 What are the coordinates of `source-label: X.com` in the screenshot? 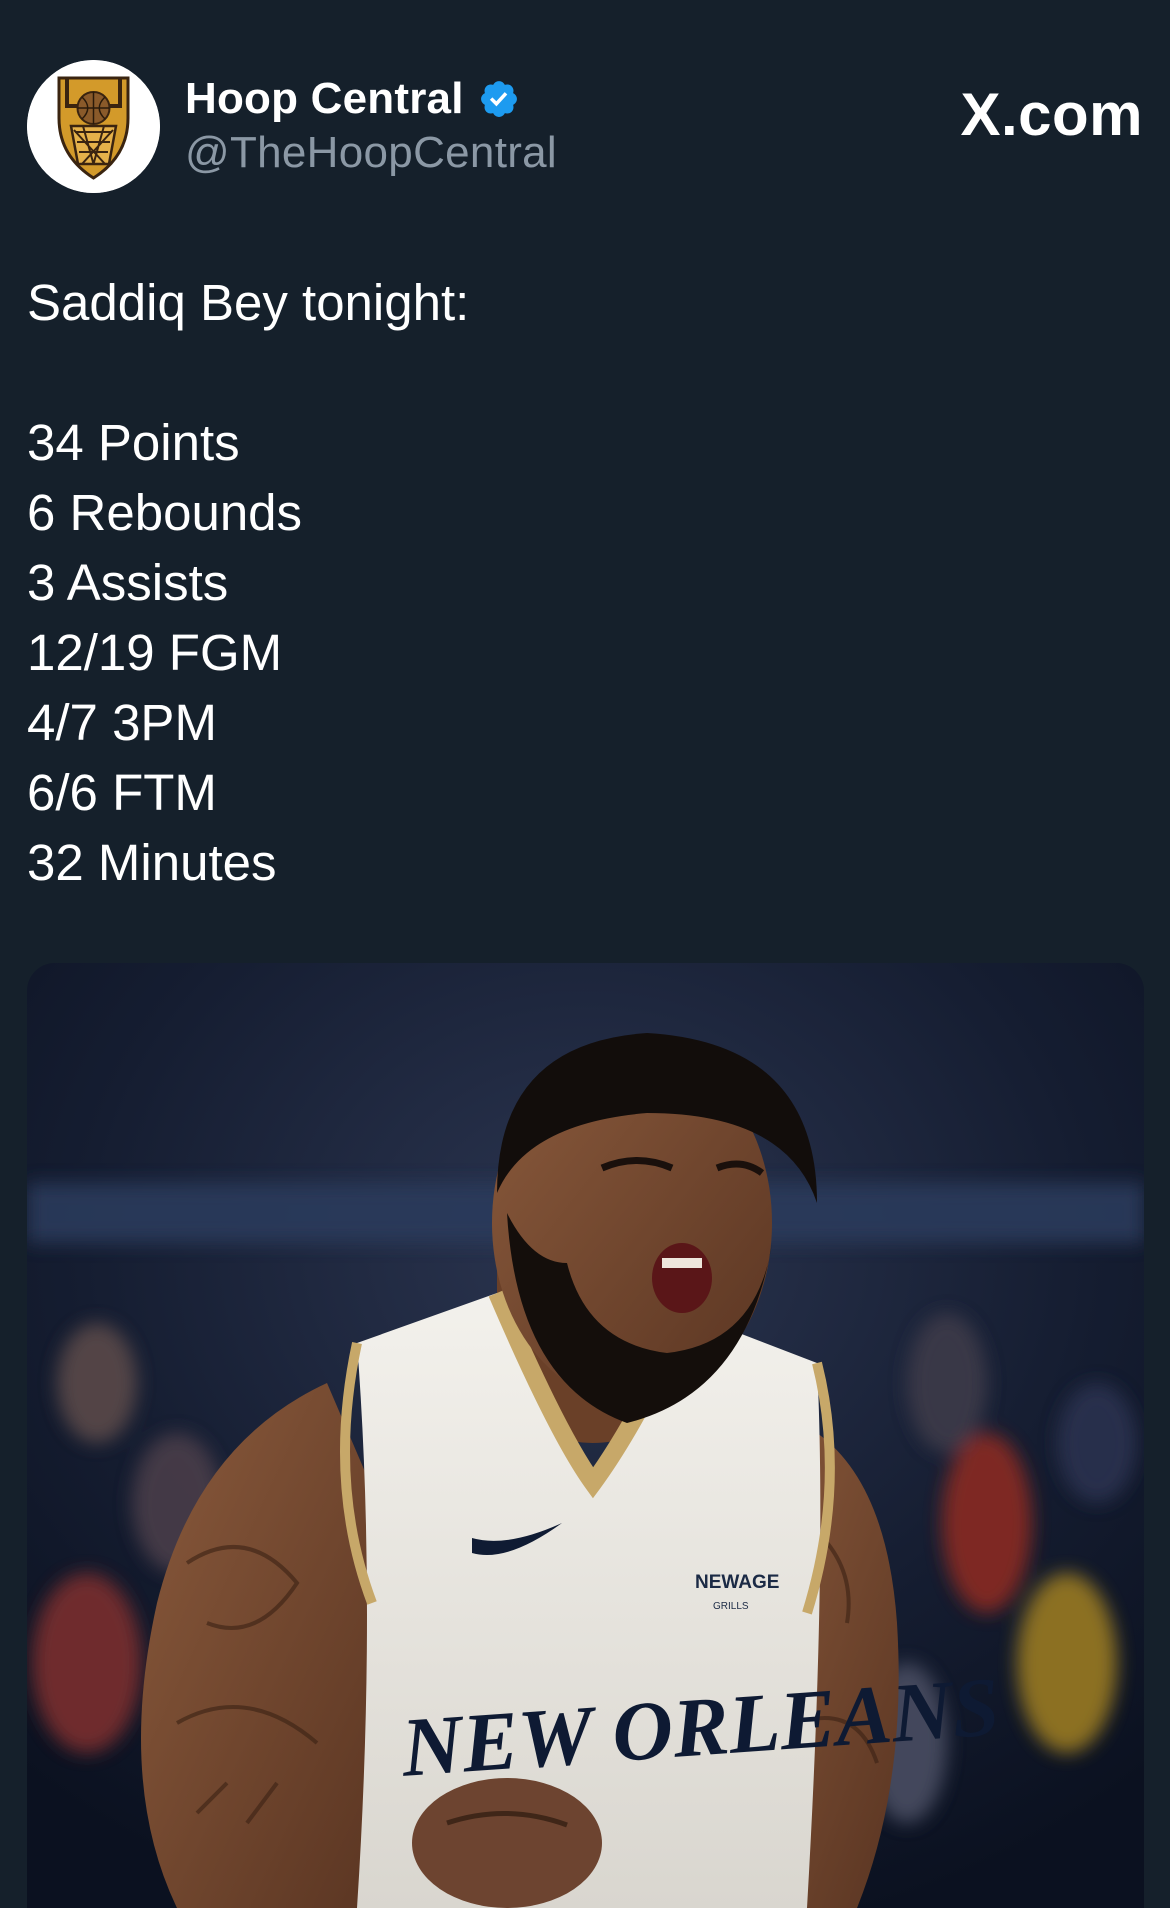 It's located at (1051, 114).